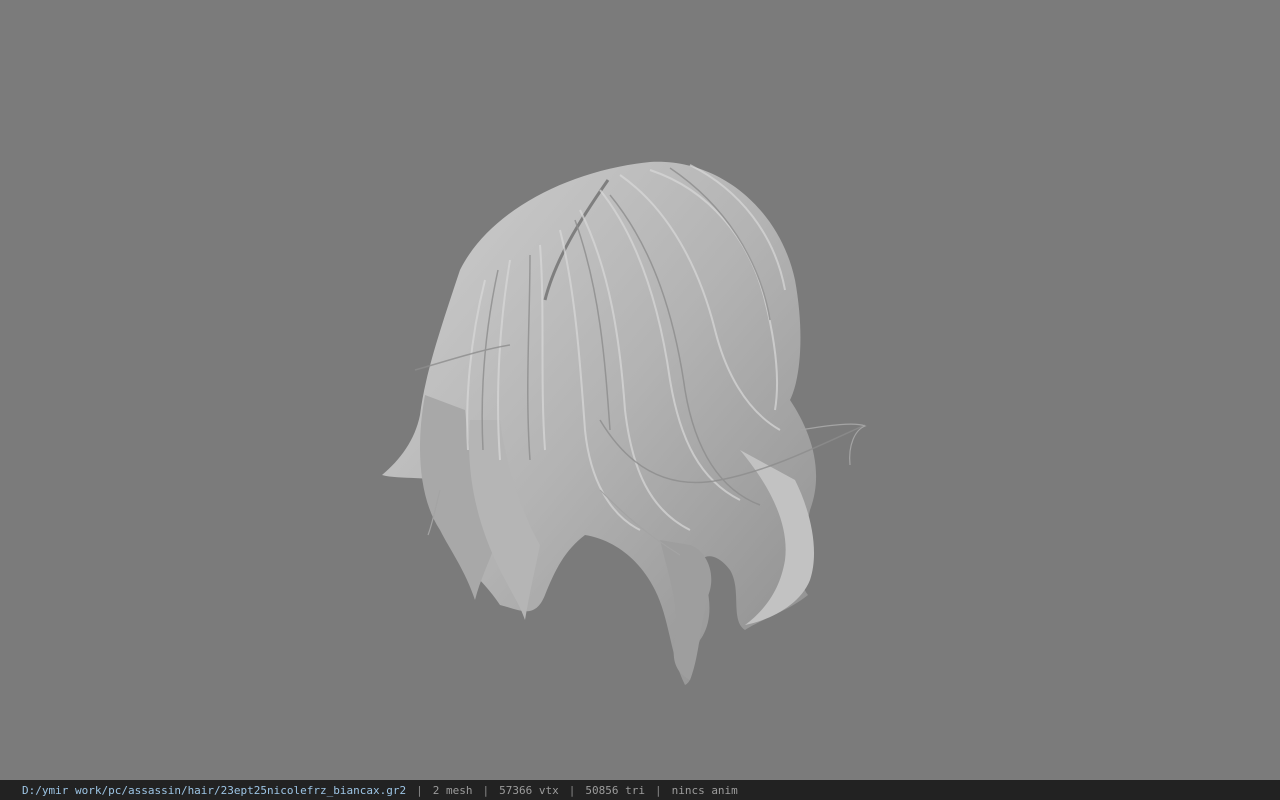 This screenshot has width=1280, height=800. Describe the element at coordinates (615, 790) in the screenshot. I see `triangle-count: 50856 tri` at that location.